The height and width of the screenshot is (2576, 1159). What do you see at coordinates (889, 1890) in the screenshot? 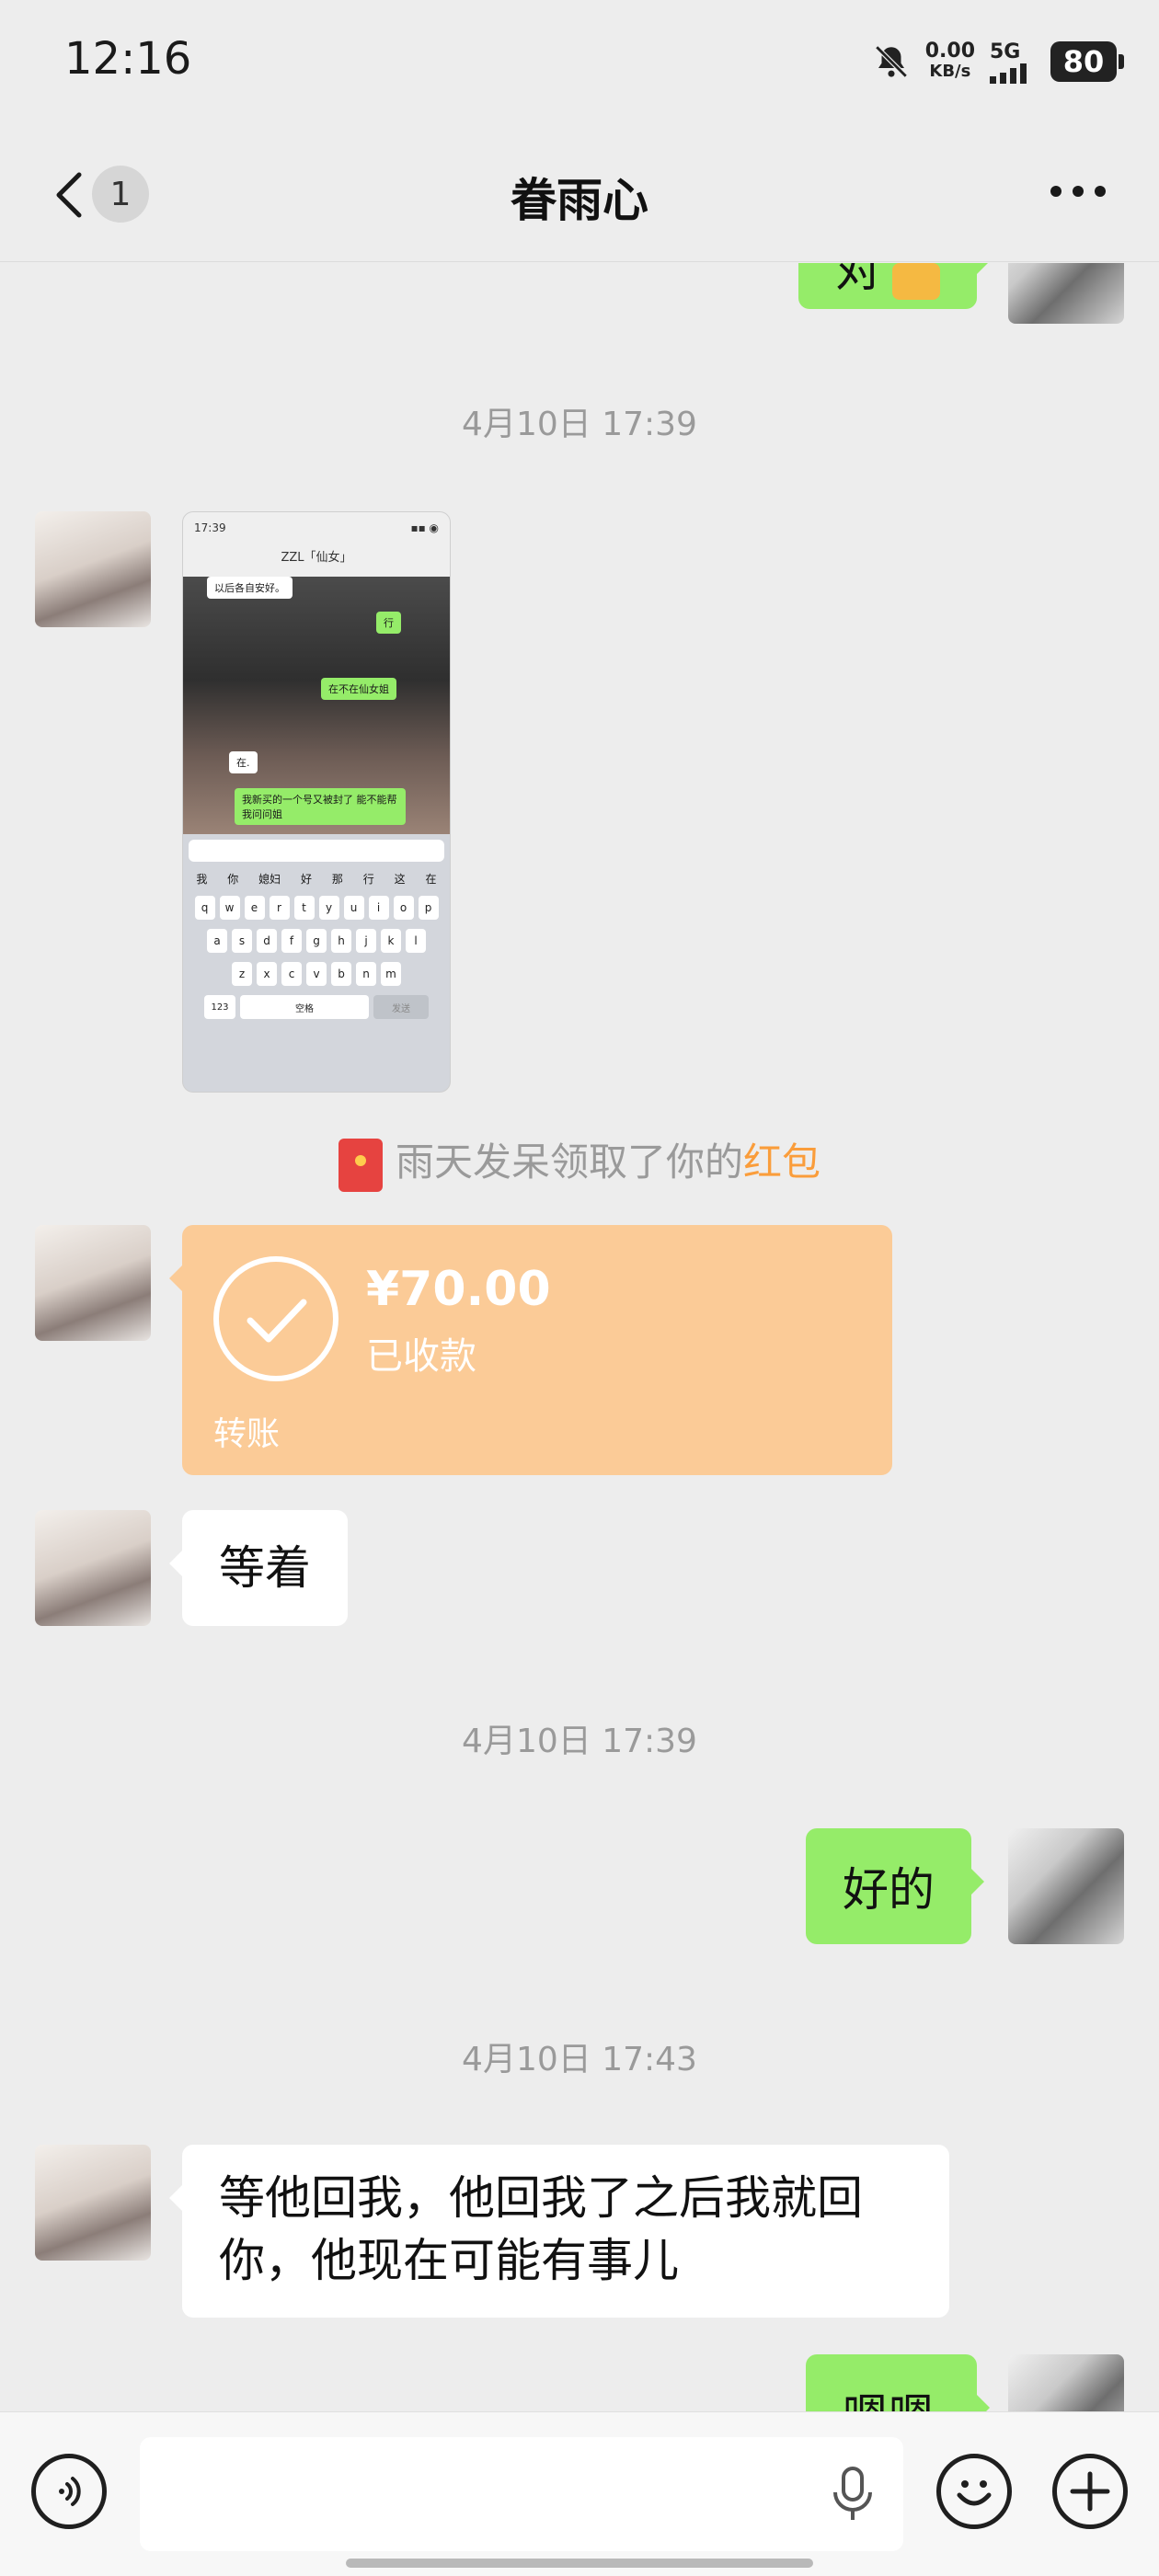
I see `message-text: 好的` at bounding box center [889, 1890].